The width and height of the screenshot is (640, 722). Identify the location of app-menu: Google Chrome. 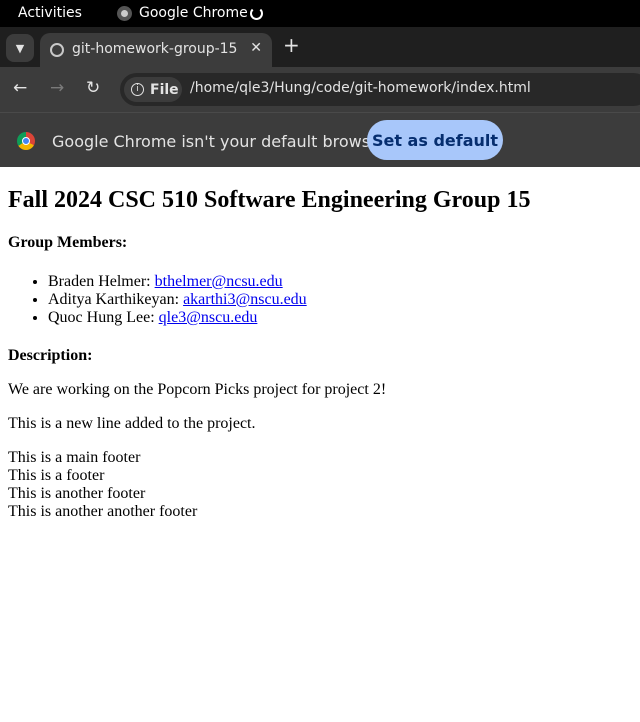
(182, 13).